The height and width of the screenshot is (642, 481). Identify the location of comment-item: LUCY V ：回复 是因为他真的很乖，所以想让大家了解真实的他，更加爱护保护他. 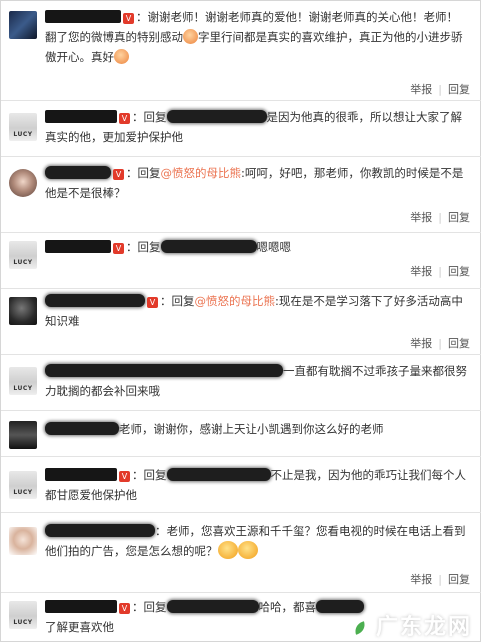
(241, 129).